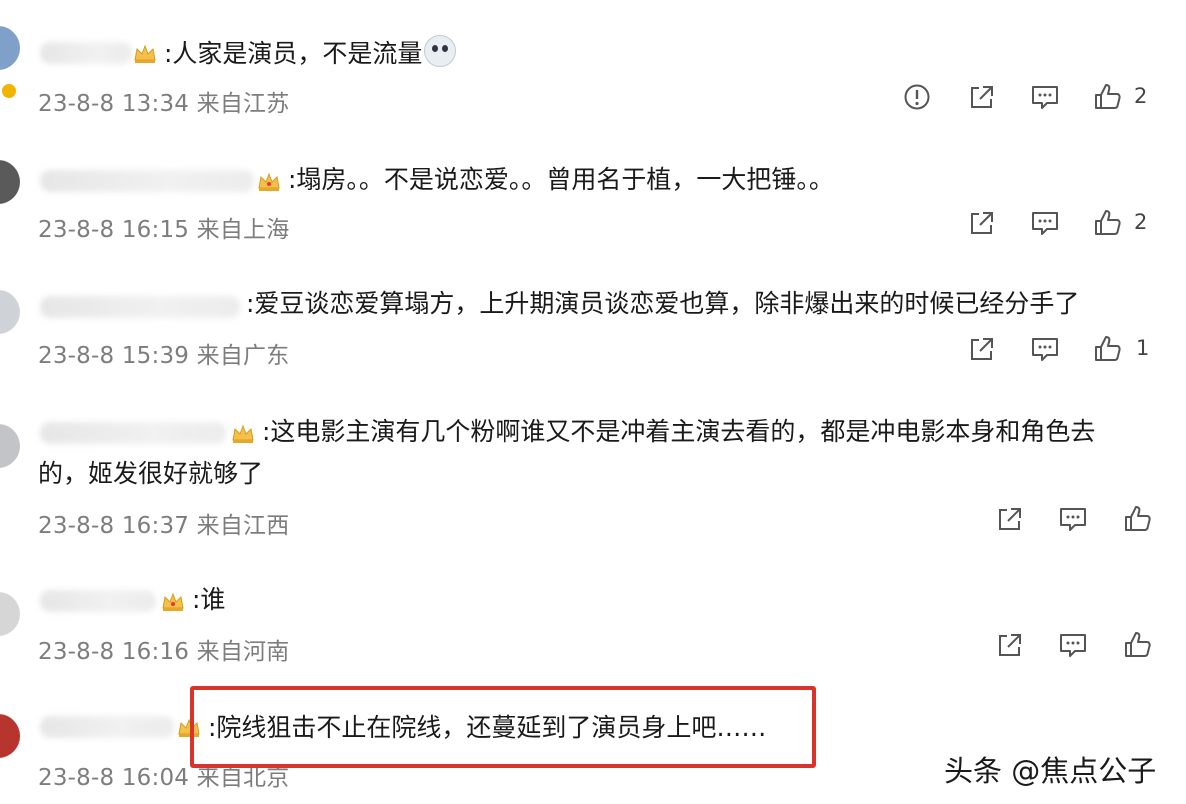  What do you see at coordinates (1050, 771) in the screenshot?
I see `watermark: 头条 @焦点公子` at bounding box center [1050, 771].